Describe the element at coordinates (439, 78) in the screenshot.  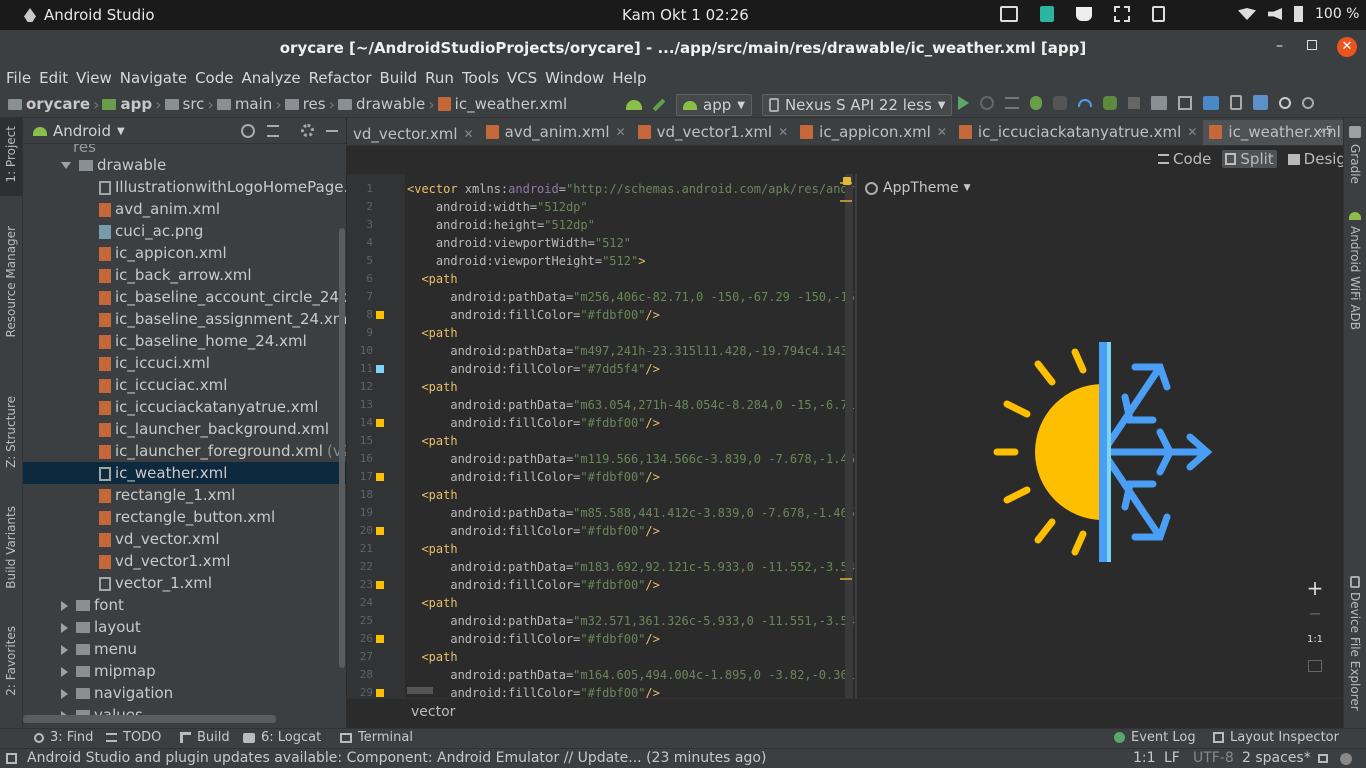
I see `menu-run: Run` at that location.